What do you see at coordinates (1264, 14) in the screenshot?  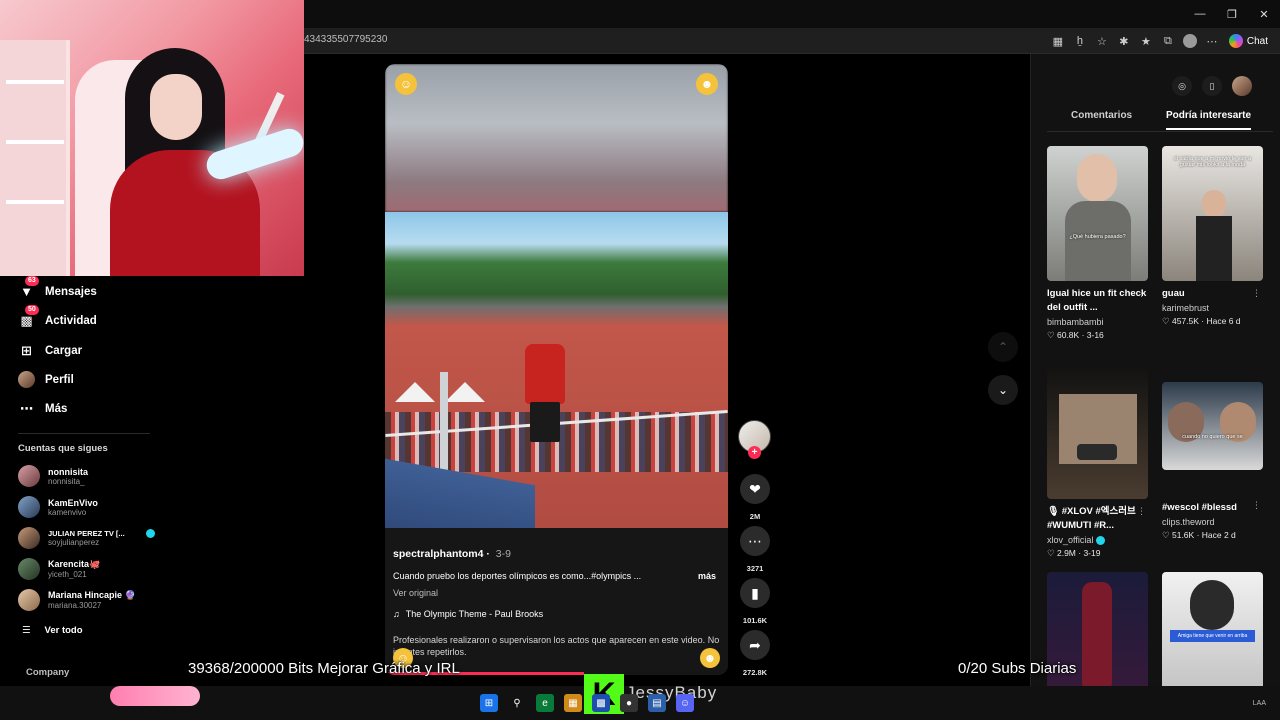 I see `close-icon: ✕` at bounding box center [1264, 14].